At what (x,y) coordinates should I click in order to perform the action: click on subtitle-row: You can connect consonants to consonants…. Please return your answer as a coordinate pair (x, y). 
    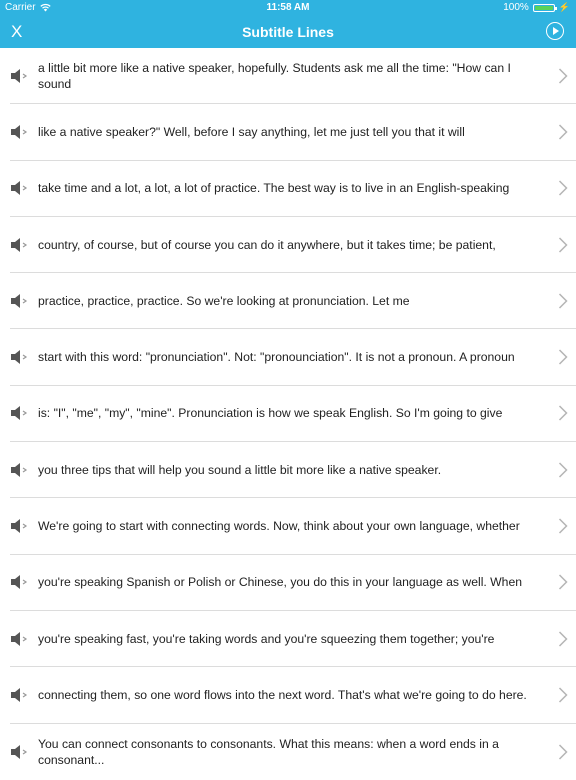
    Looking at the image, I should click on (293, 752).